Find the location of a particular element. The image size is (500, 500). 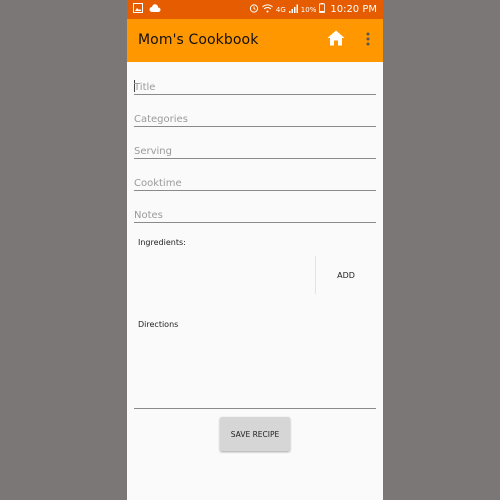

signal-icon is located at coordinates (293, 10).